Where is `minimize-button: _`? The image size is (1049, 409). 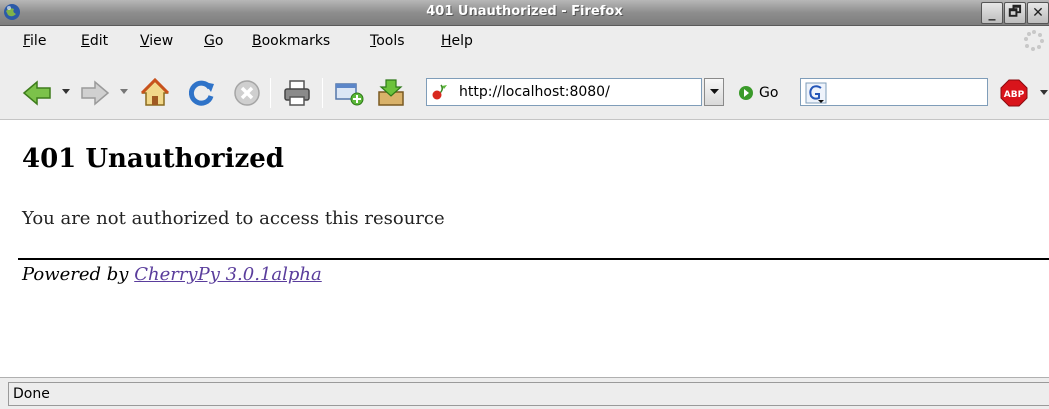 minimize-button: _ is located at coordinates (992, 13).